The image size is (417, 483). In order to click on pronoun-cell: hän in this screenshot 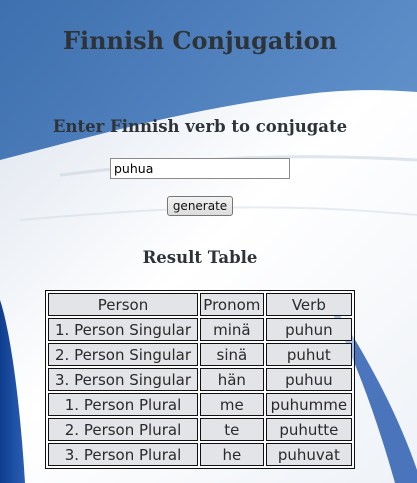, I will do `click(232, 379)`.